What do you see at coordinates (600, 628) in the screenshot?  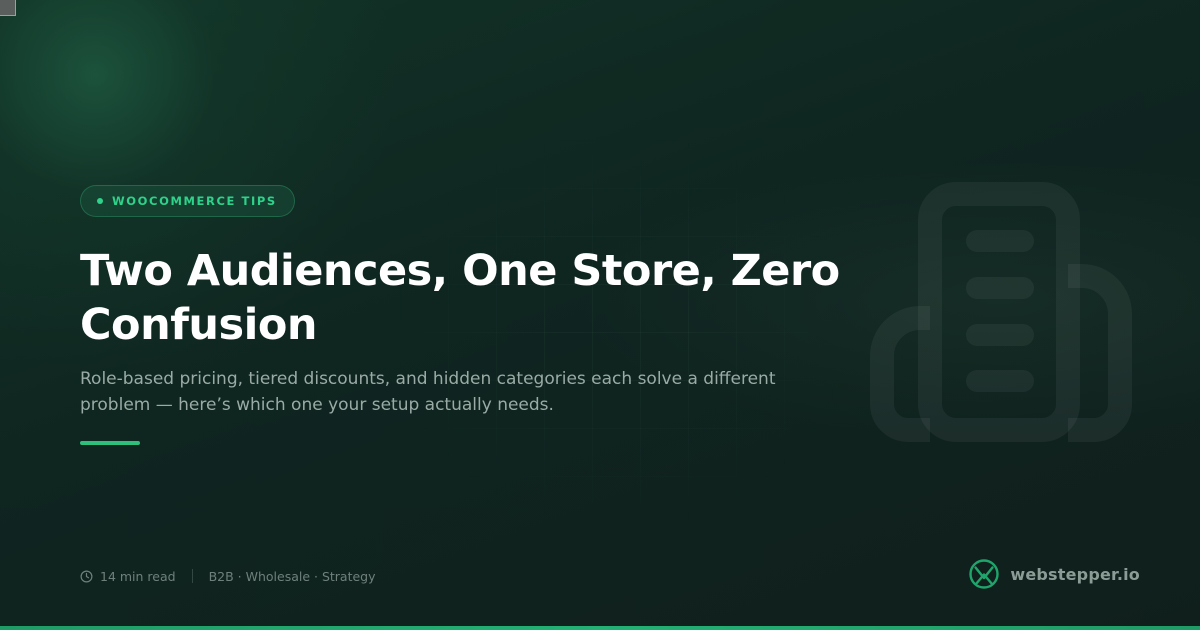 I see `bottom-accent-bar` at bounding box center [600, 628].